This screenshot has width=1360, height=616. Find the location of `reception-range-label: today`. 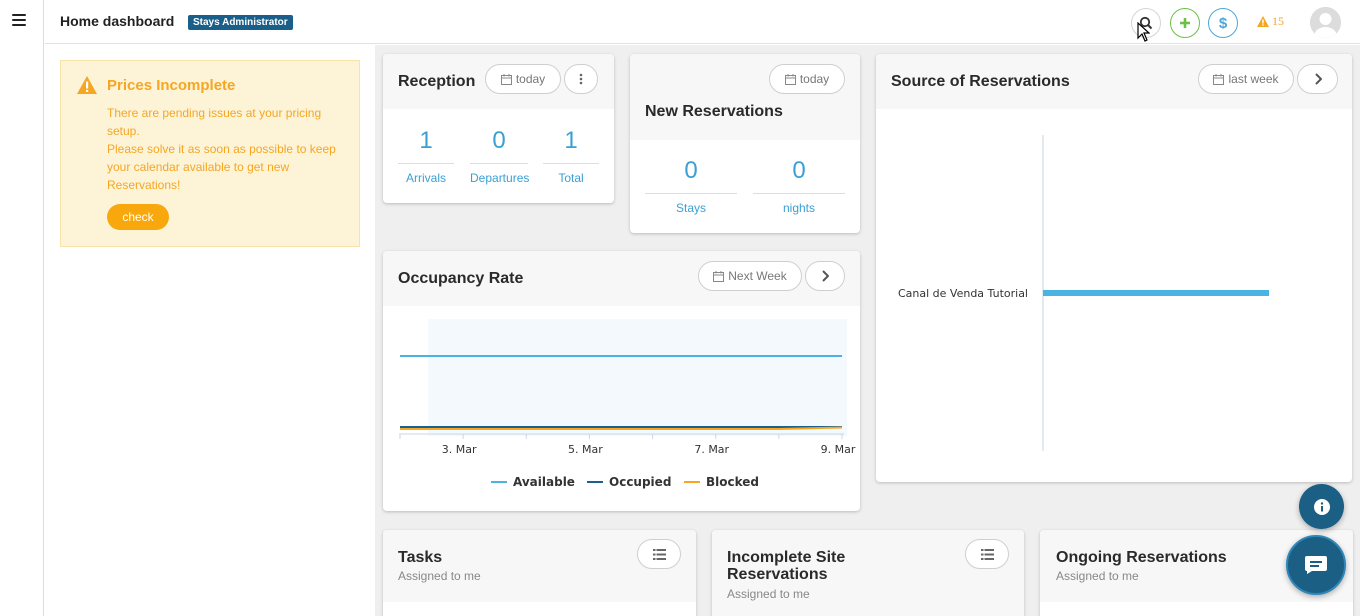

reception-range-label: today is located at coordinates (530, 79).